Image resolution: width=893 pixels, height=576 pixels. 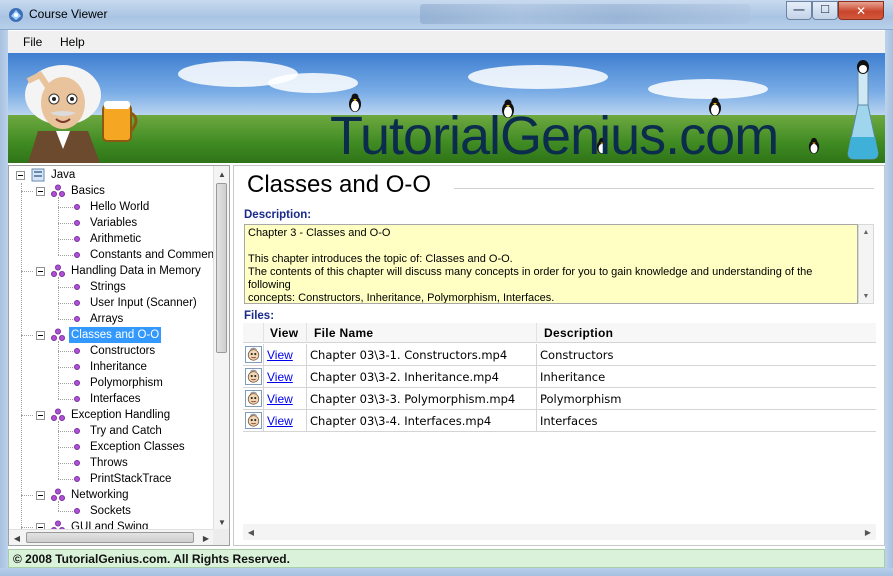 I want to click on tree-root: Java, so click(x=111, y=175).